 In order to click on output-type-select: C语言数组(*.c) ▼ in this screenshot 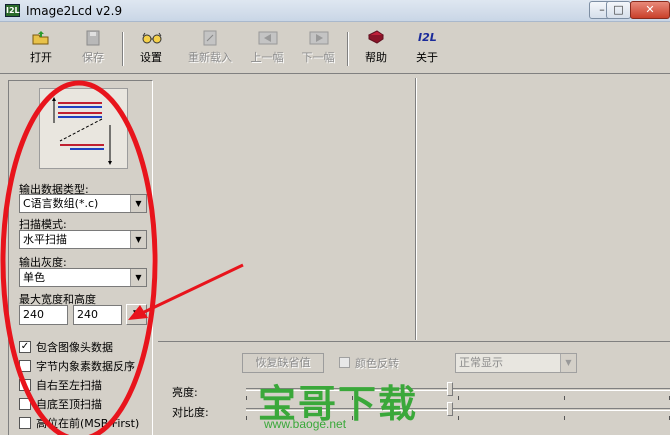, I will do `click(83, 203)`.